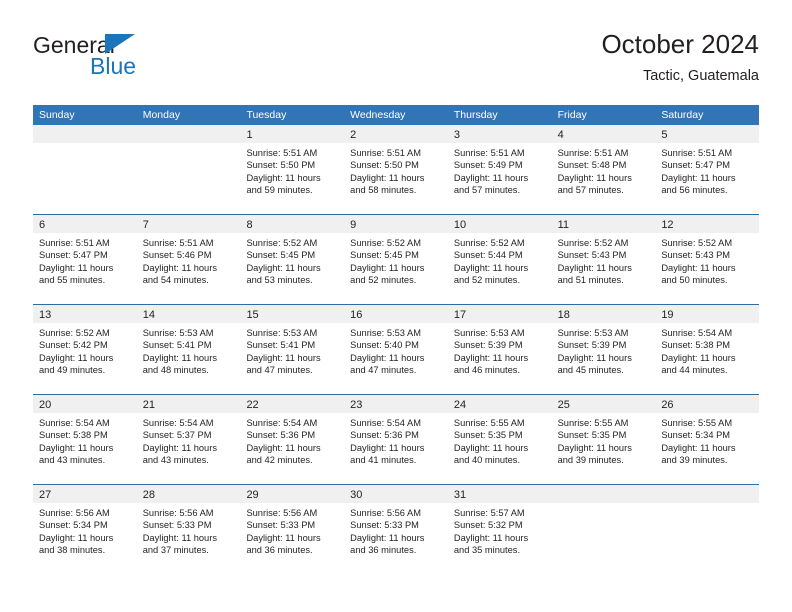 Image resolution: width=792 pixels, height=612 pixels. Describe the element at coordinates (396, 404) in the screenshot. I see `day-number-band: 23` at that location.